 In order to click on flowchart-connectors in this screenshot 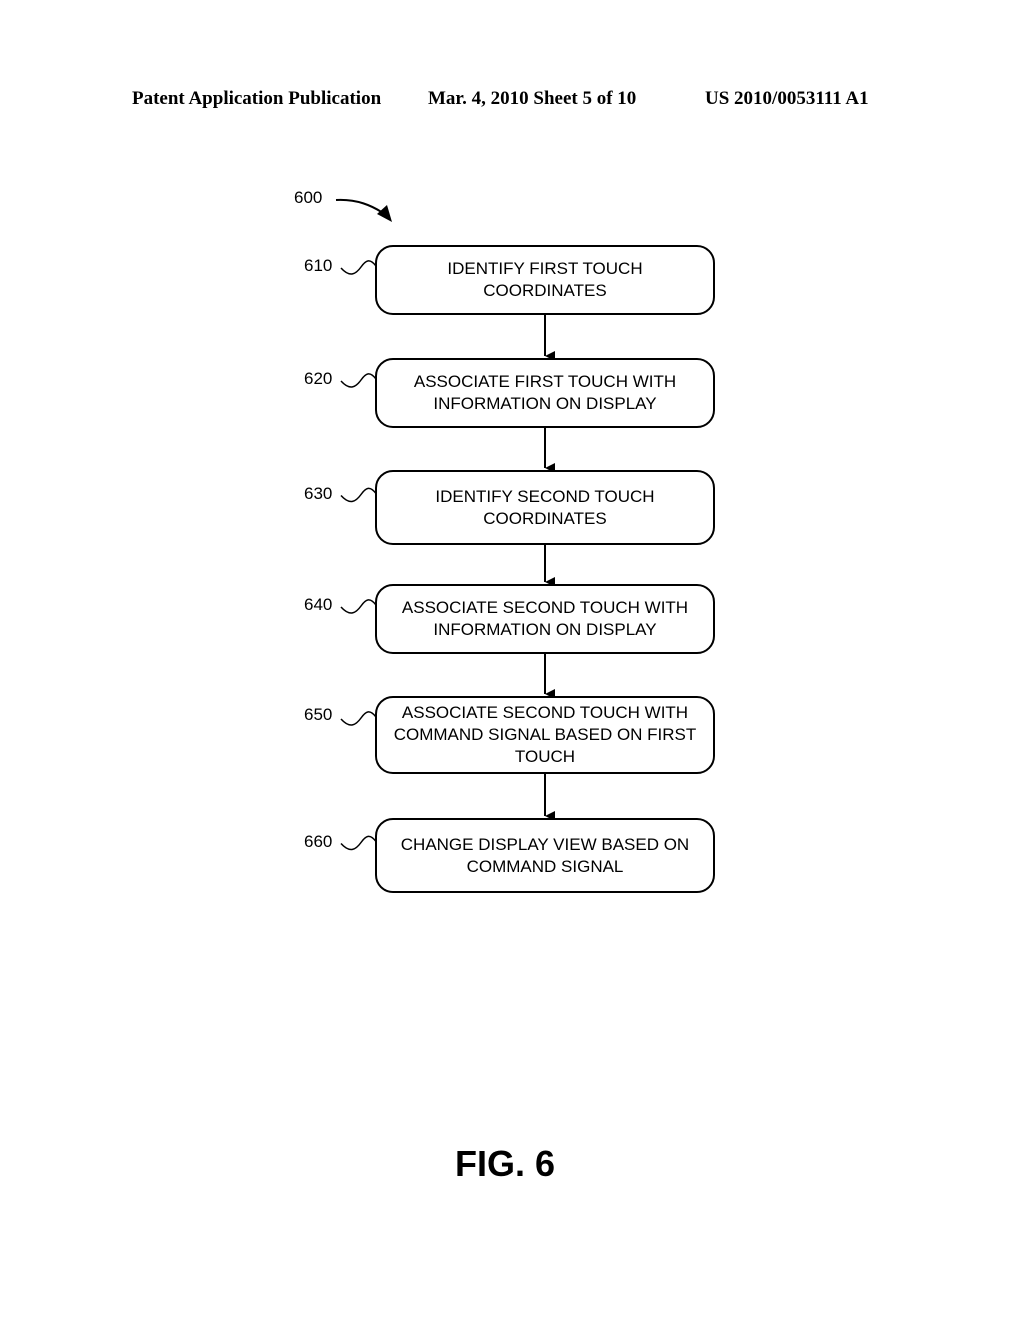, I will do `click(445, 524)`.